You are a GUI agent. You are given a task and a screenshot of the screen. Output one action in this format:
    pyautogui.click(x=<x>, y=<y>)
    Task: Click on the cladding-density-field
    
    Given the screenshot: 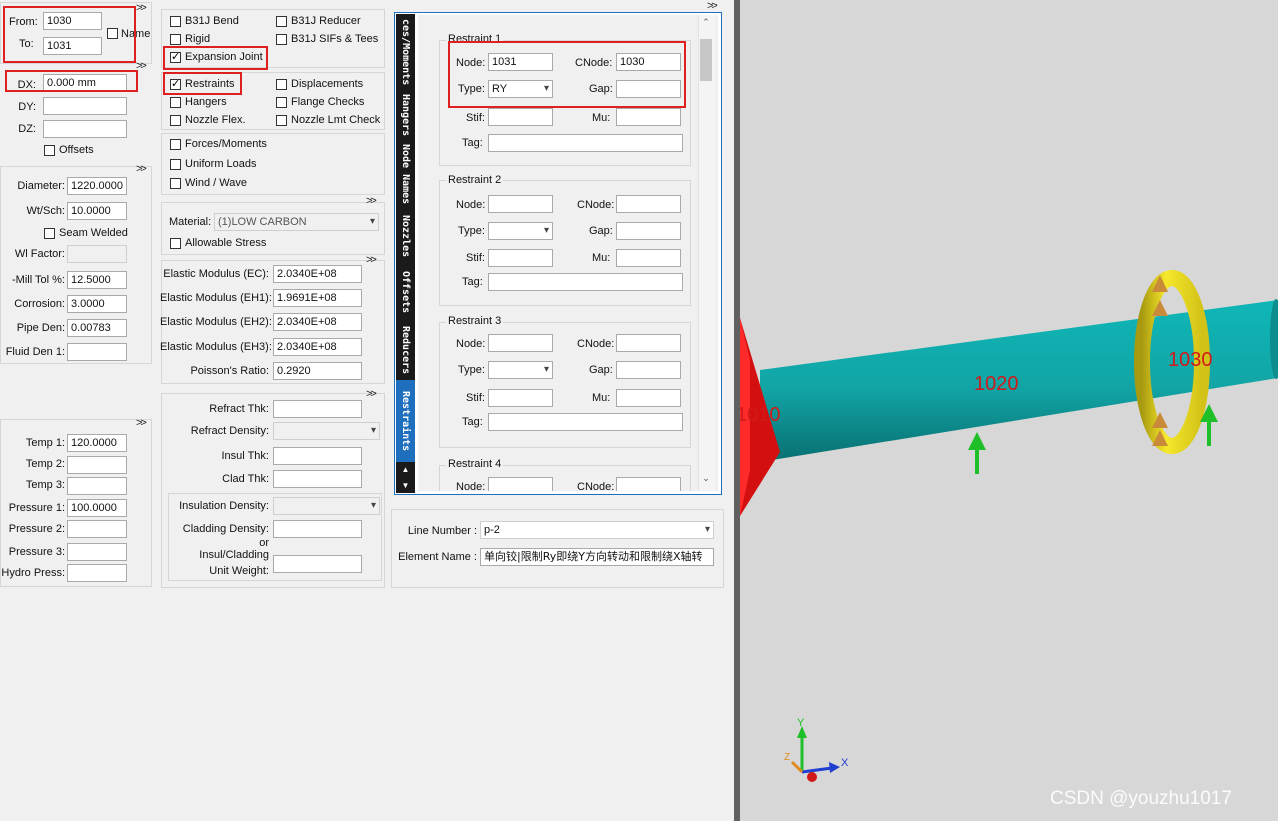 What is the action you would take?
    pyautogui.click(x=317, y=529)
    